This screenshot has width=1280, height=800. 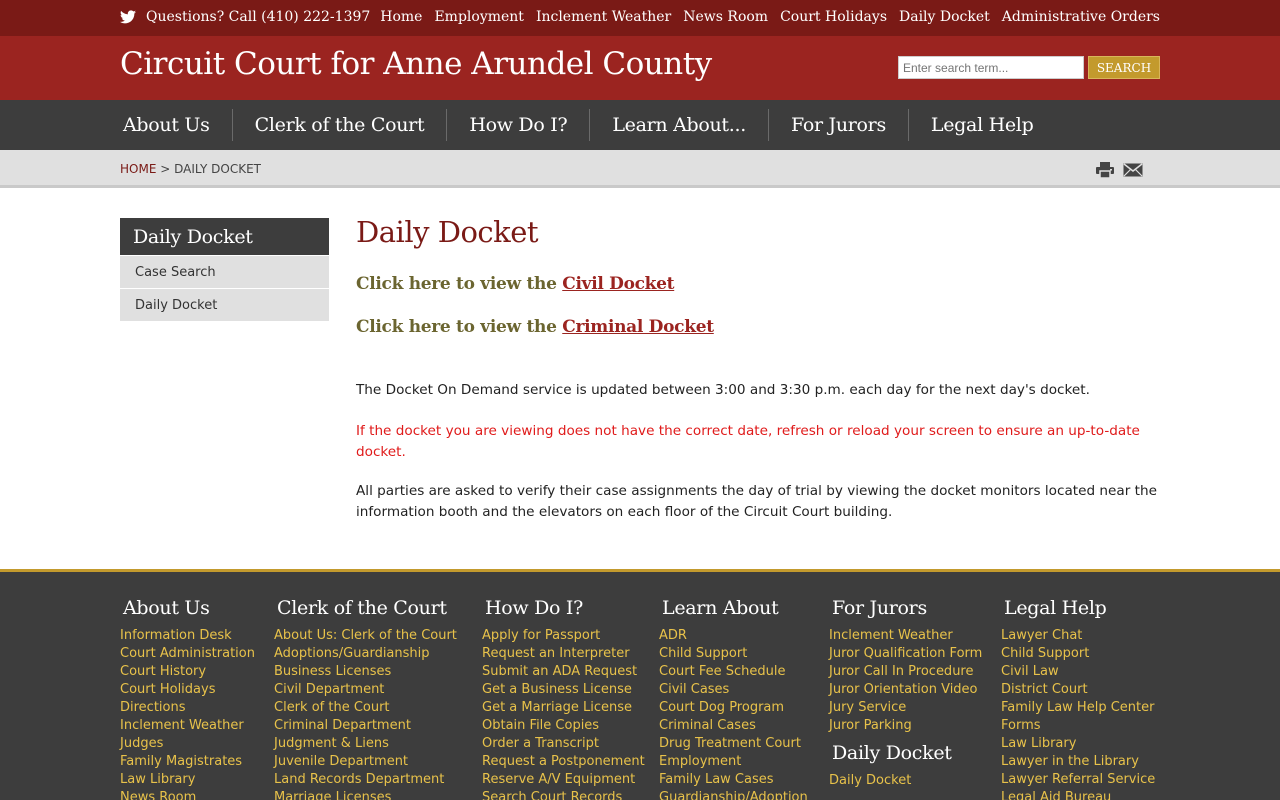 I want to click on footer-link: Adoptions/Guardianship, so click(x=365, y=654).